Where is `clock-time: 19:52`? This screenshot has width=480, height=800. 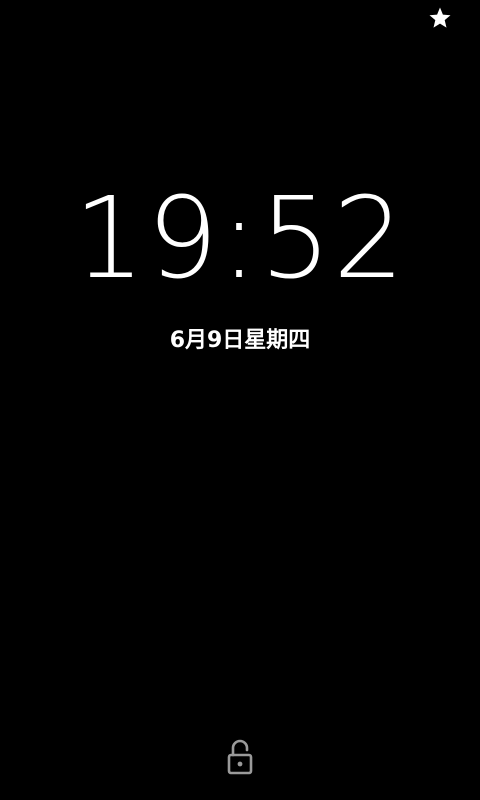 clock-time: 19:52 is located at coordinates (240, 239).